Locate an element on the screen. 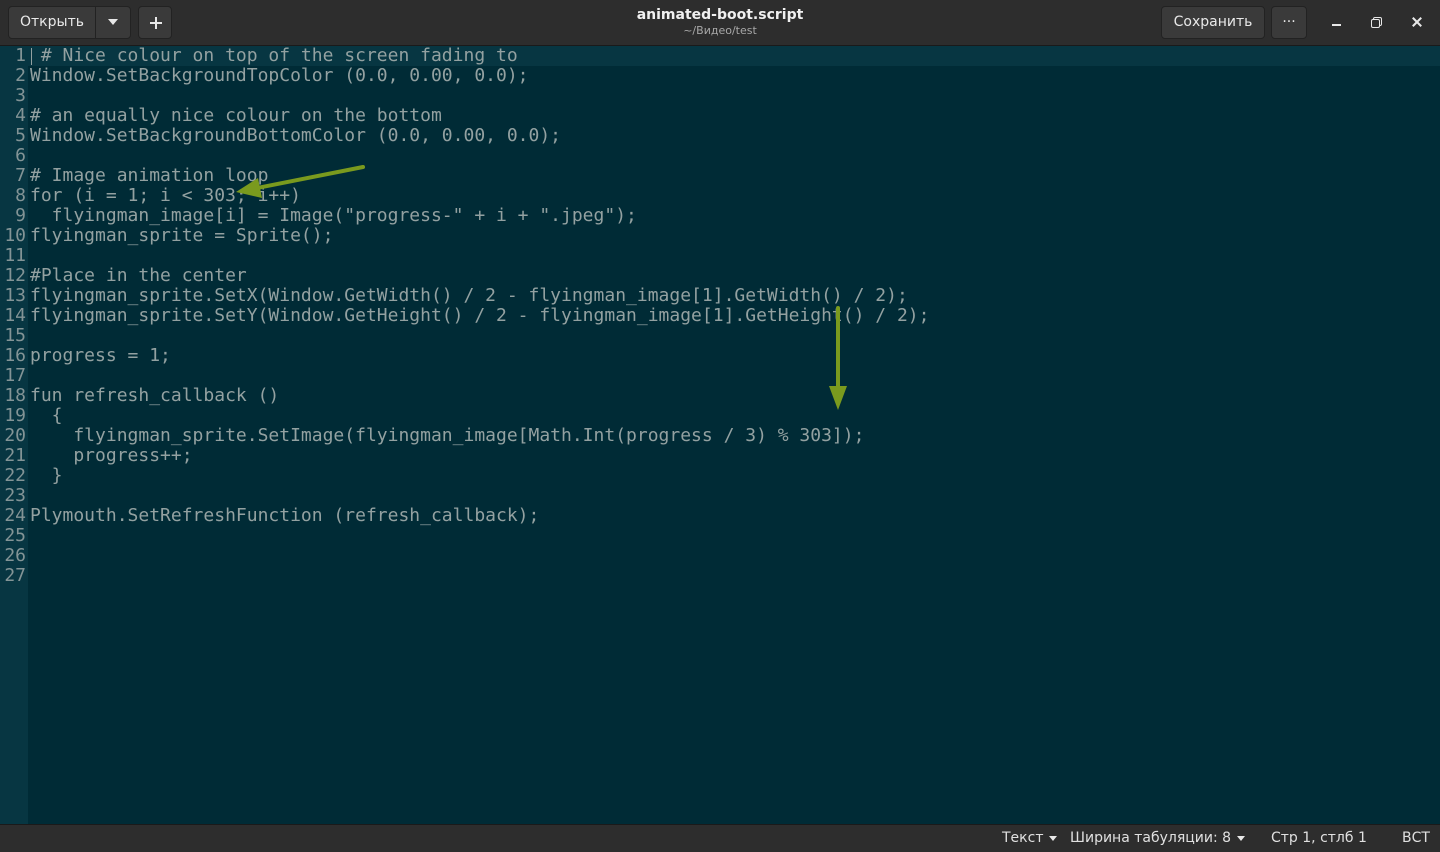  close-icon is located at coordinates (1417, 22).